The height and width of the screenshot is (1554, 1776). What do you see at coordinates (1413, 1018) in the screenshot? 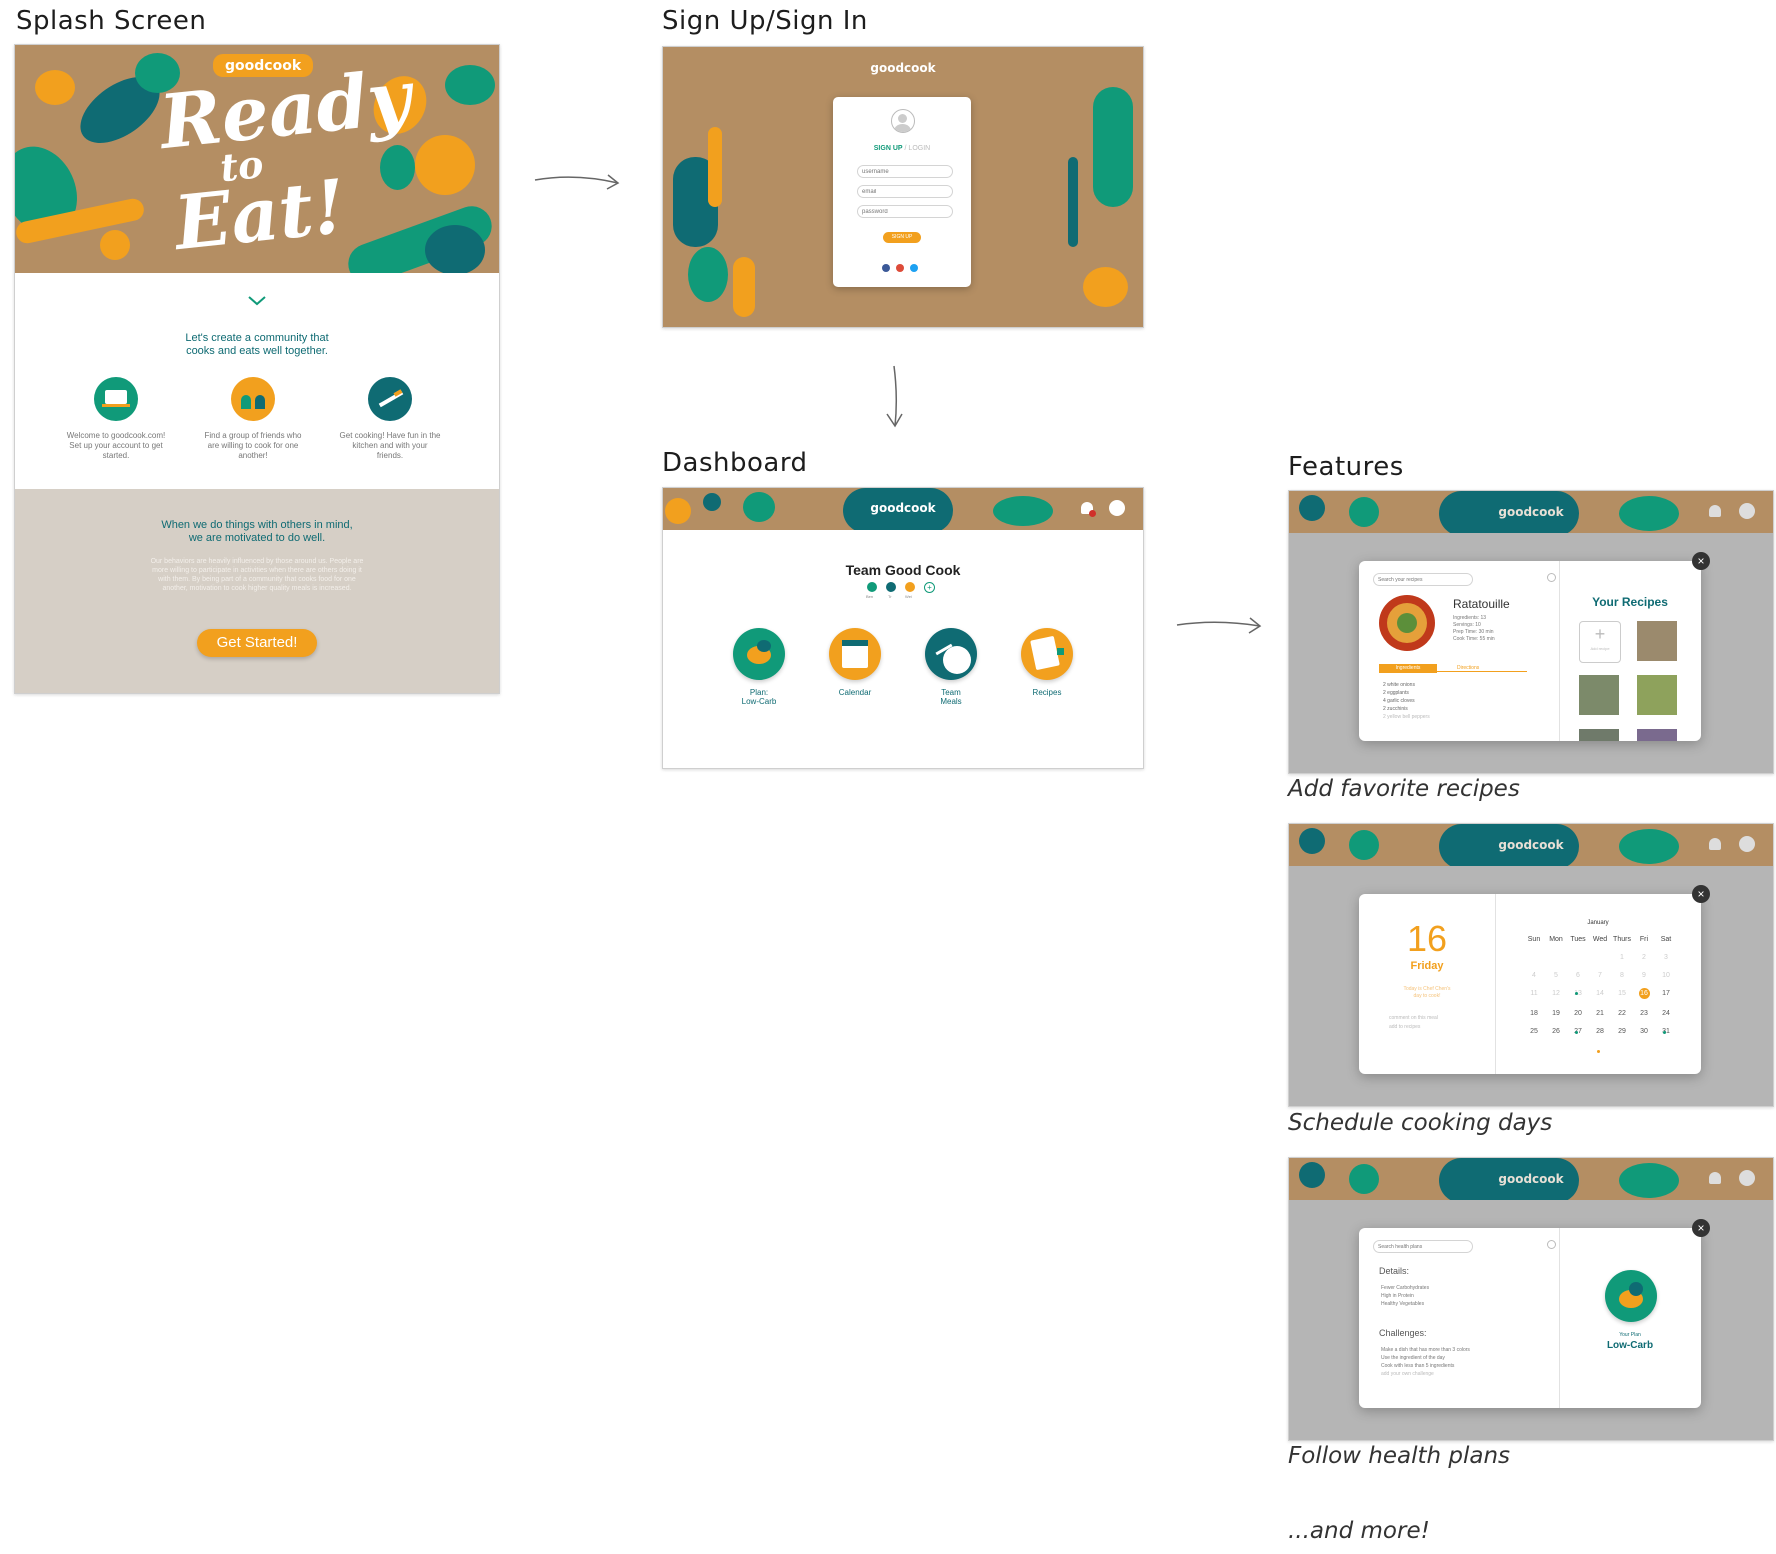
I see `comment-link: comment on this meal` at bounding box center [1413, 1018].